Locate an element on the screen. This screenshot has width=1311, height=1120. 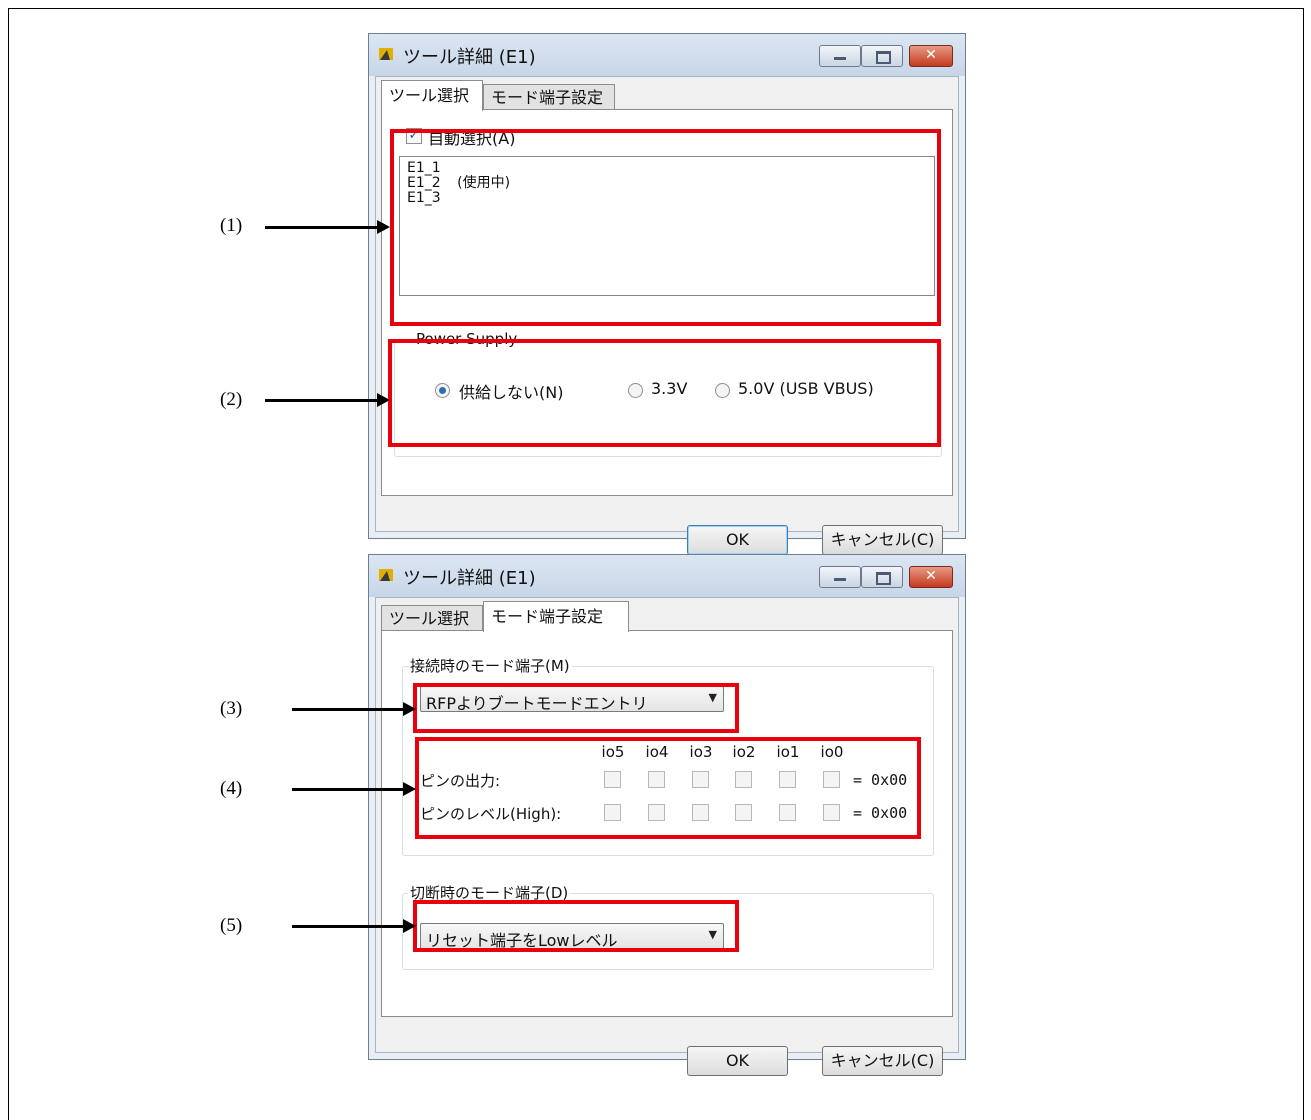
connect-mode-title: 接続時のモード端子(M) is located at coordinates (490, 665).